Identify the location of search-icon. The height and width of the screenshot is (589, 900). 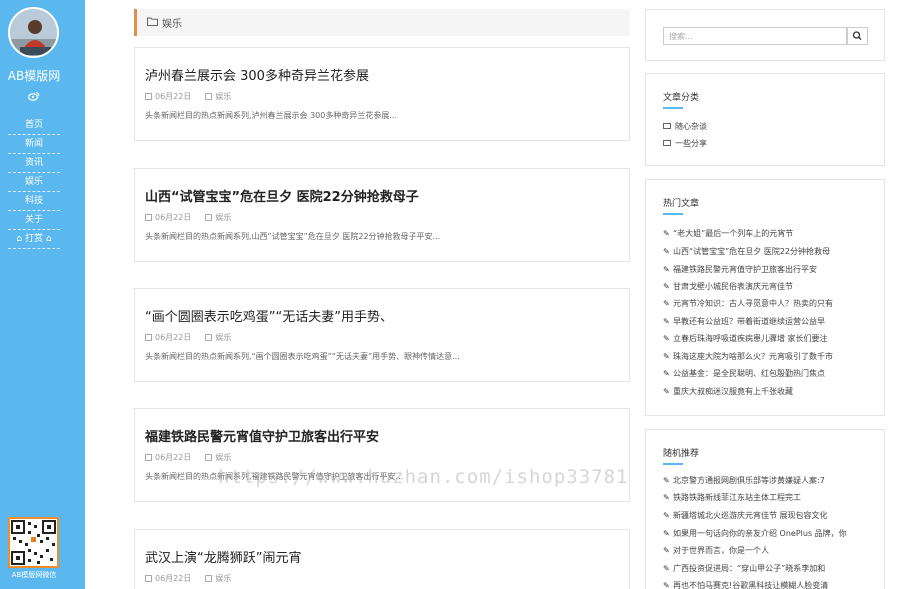
(857, 35).